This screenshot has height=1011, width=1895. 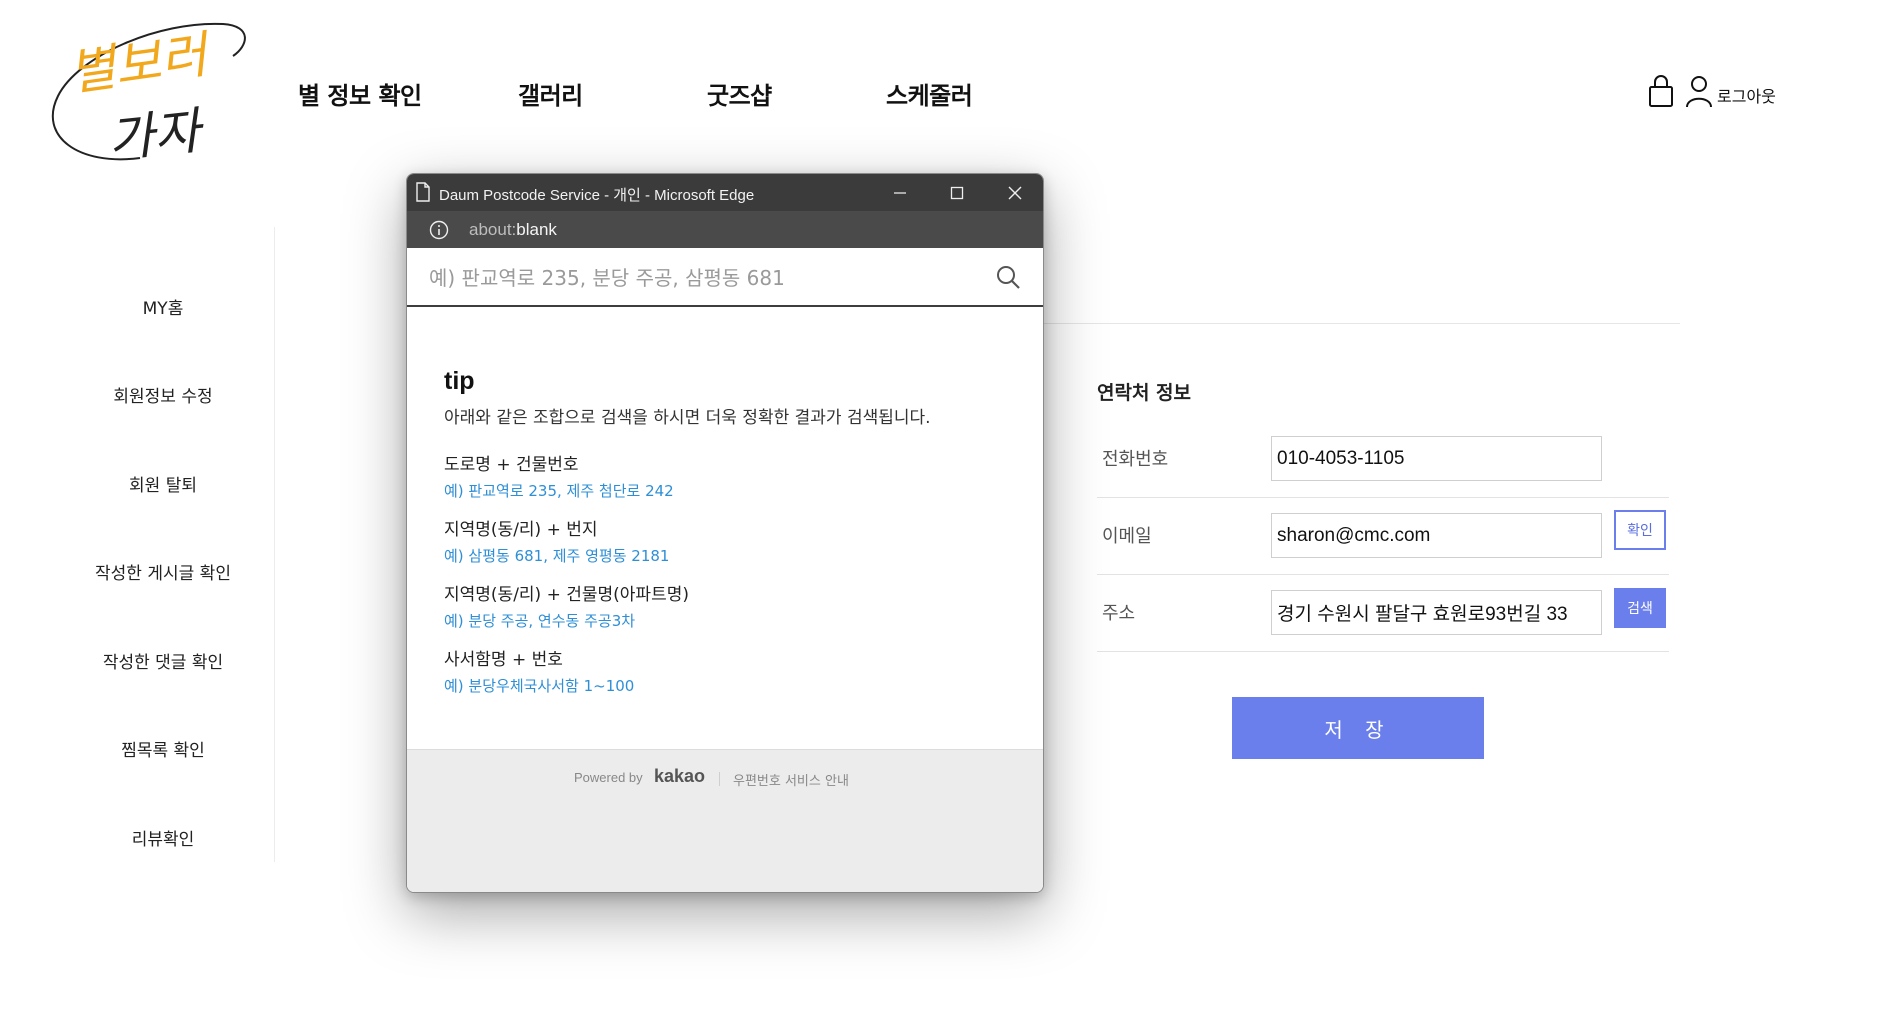 I want to click on postcode-guide-link: 우편번호 서비스 안내, so click(x=791, y=779).